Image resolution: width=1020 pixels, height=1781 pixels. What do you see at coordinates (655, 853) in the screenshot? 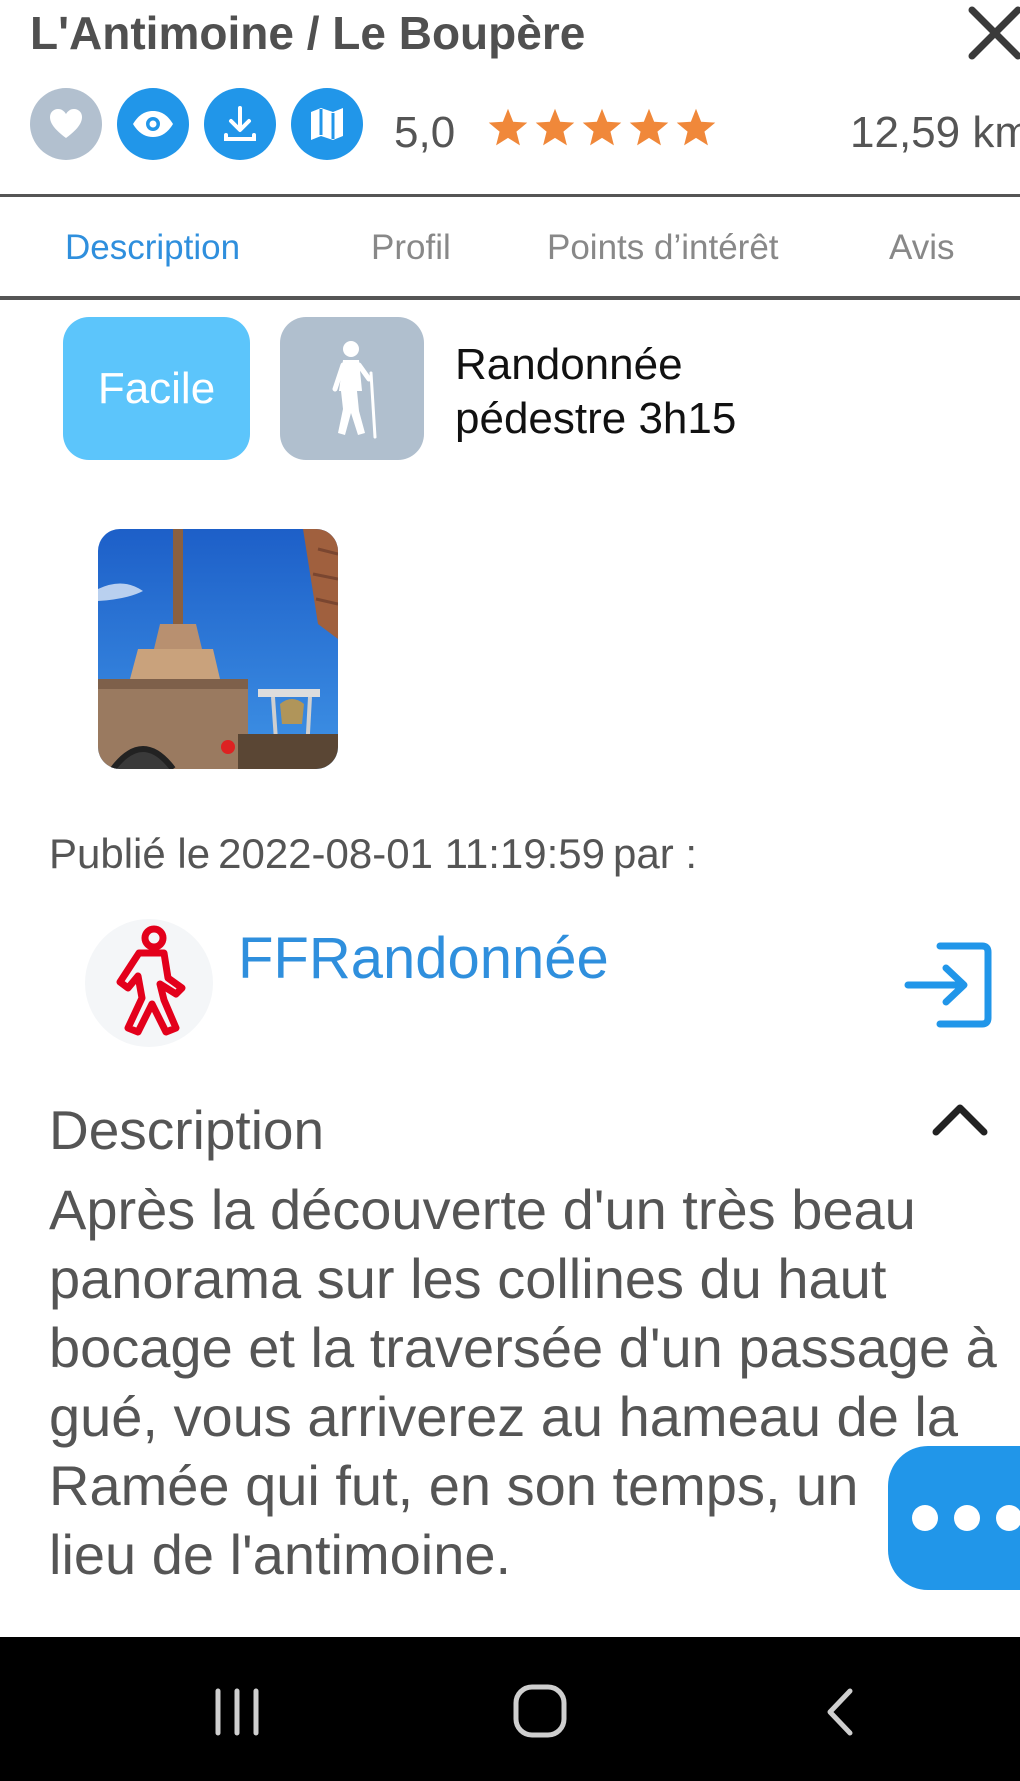
I see `published-suffix: par :` at bounding box center [655, 853].